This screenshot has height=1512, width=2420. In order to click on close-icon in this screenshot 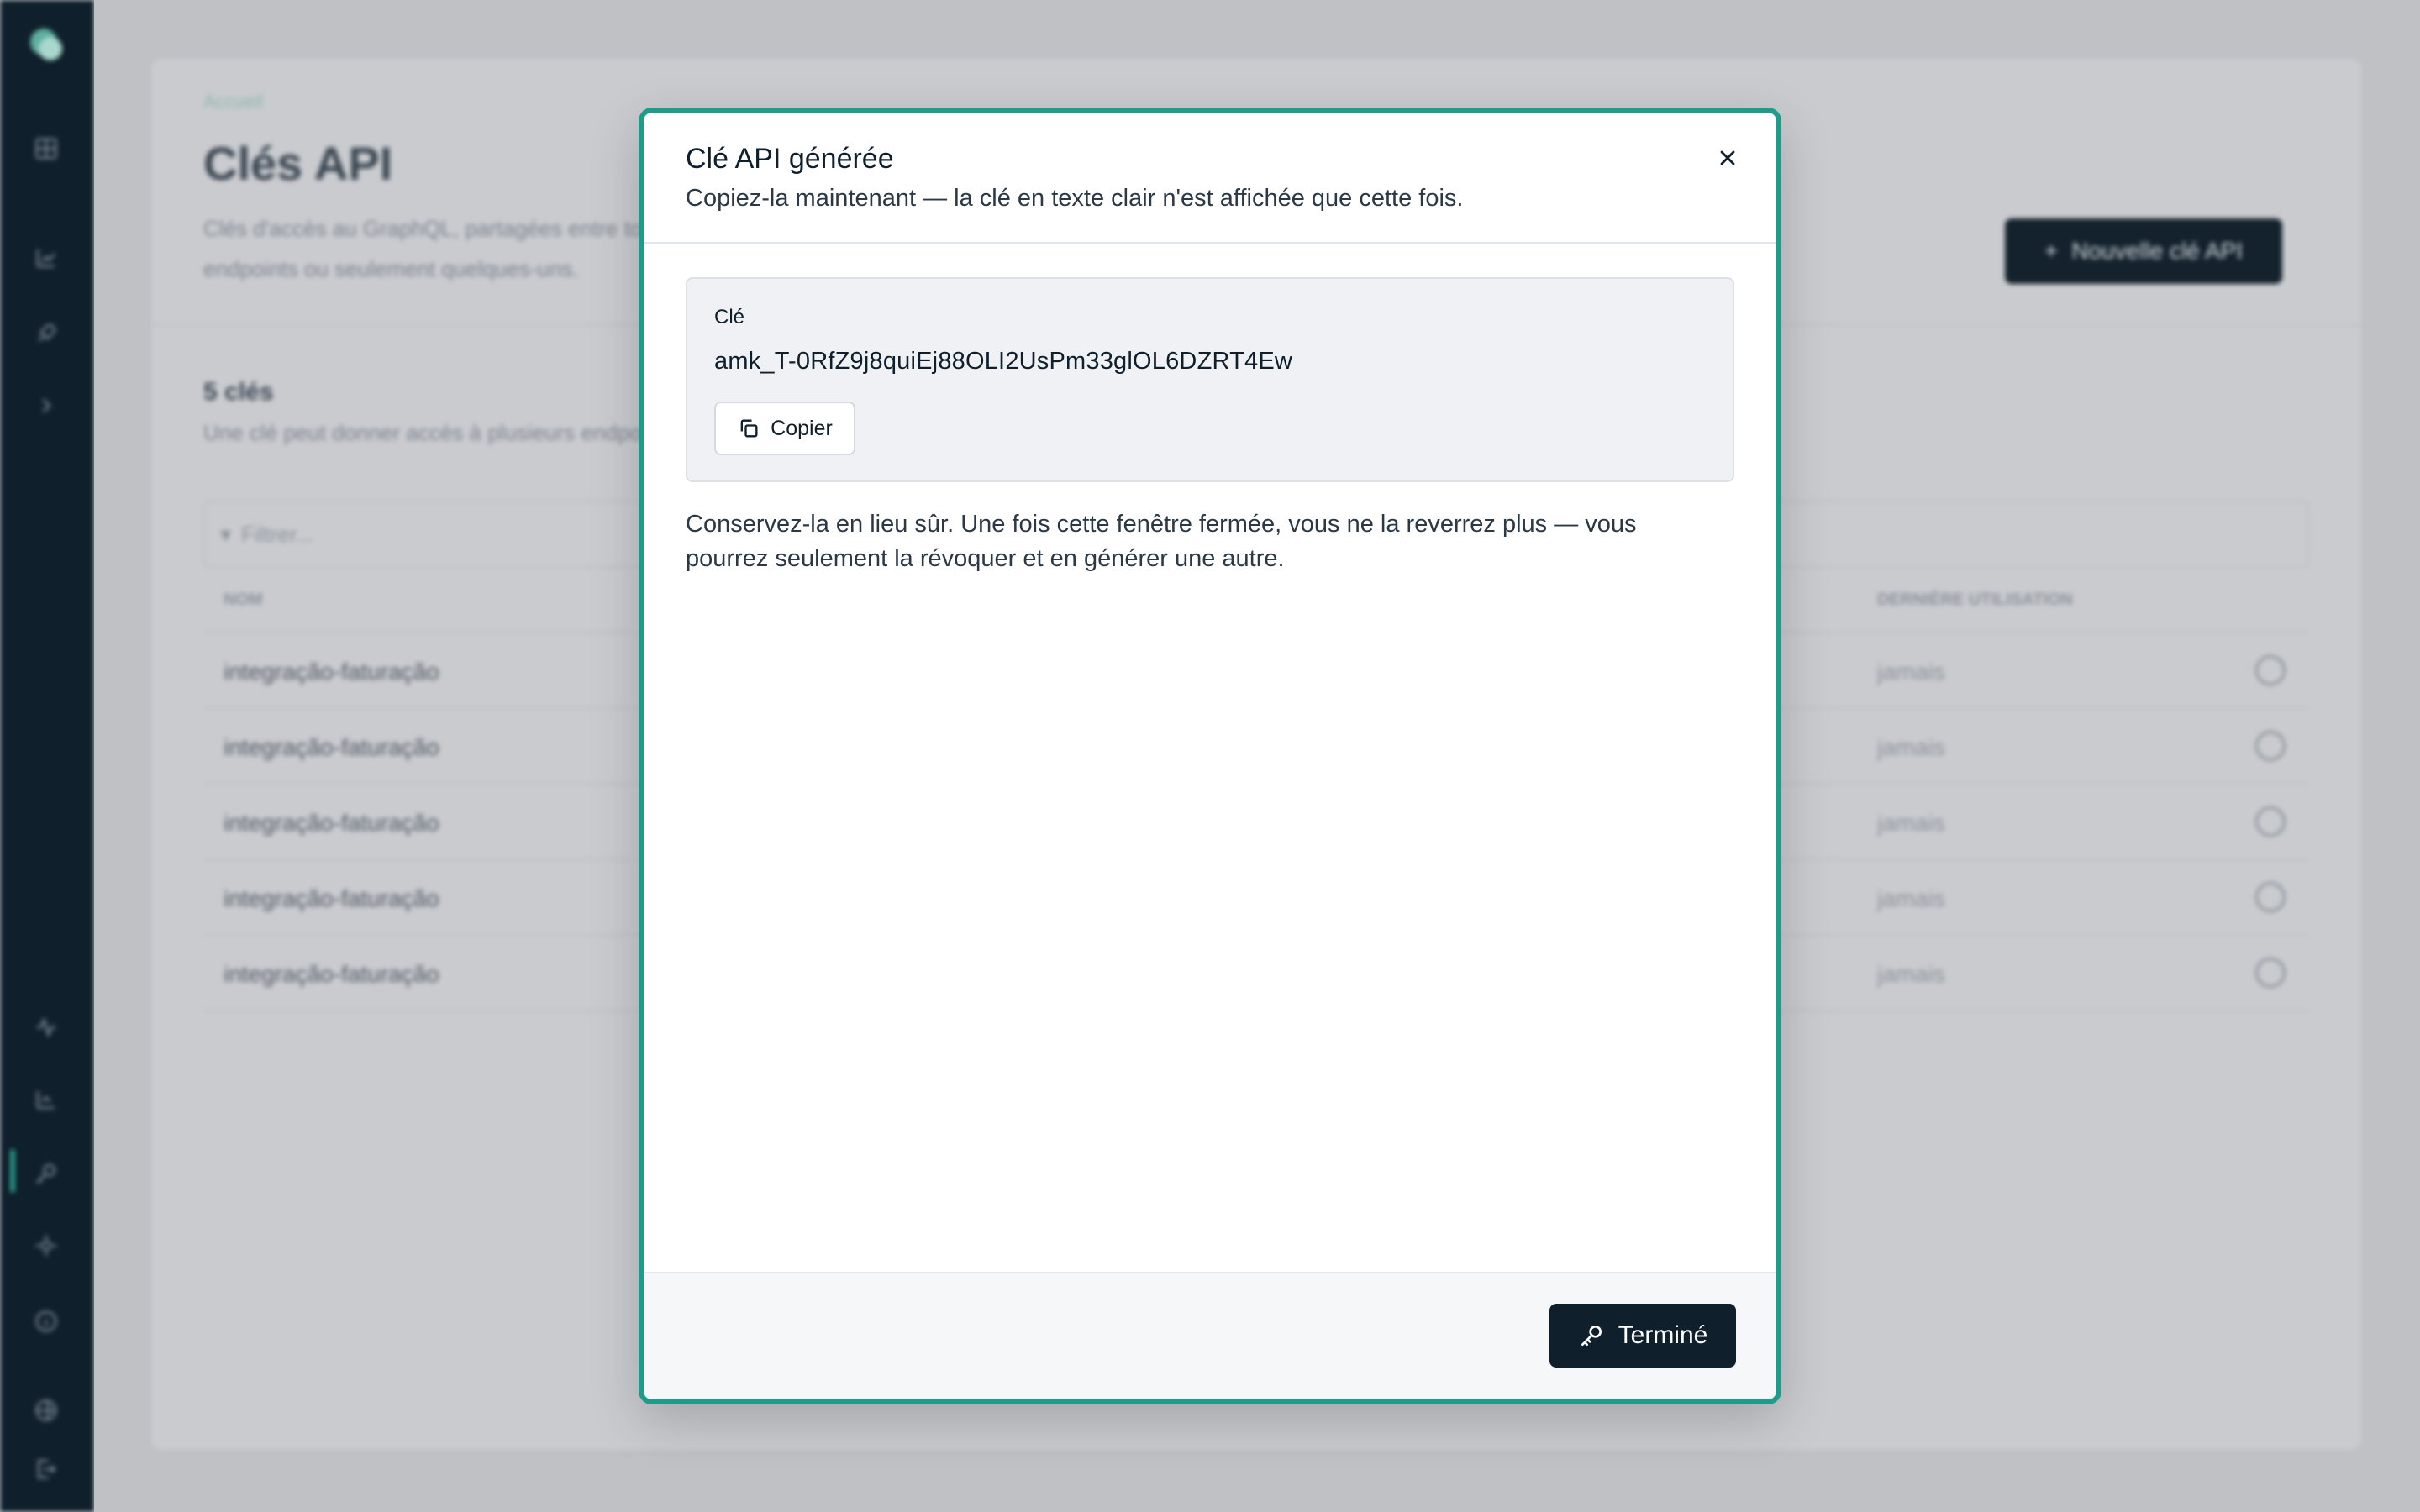, I will do `click(1728, 157)`.